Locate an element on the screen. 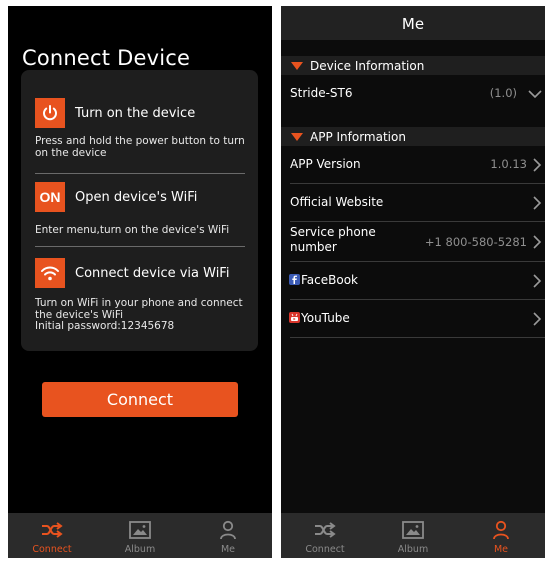 Image resolution: width=545 pixels, height=564 pixels. page-title: Me is located at coordinates (413, 24).